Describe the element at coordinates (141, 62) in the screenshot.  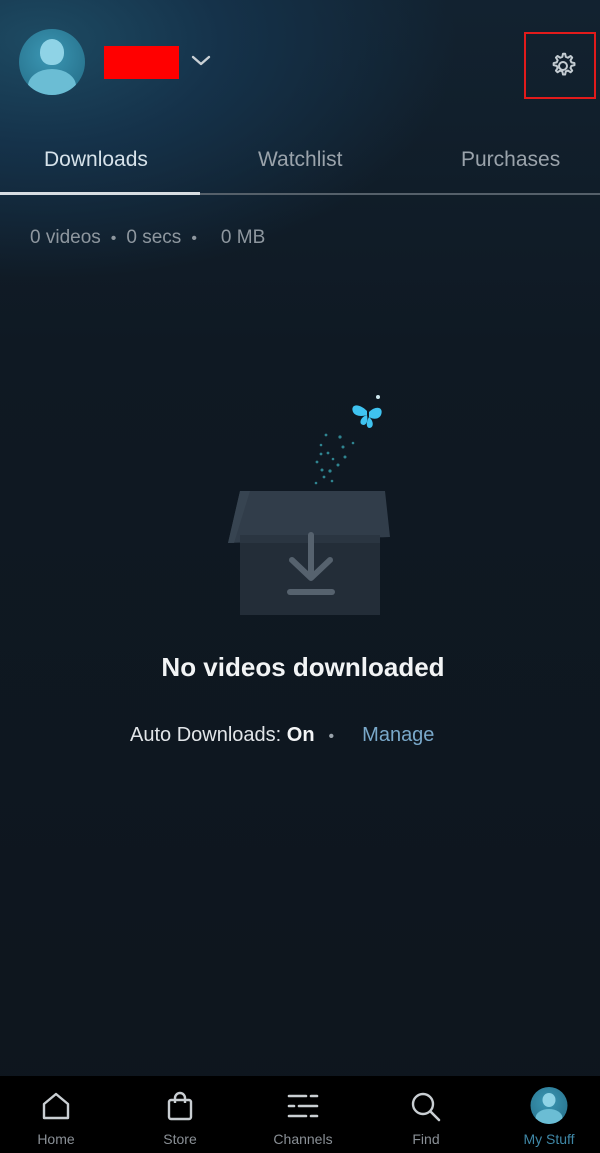
I see `profile-name-redacted` at that location.